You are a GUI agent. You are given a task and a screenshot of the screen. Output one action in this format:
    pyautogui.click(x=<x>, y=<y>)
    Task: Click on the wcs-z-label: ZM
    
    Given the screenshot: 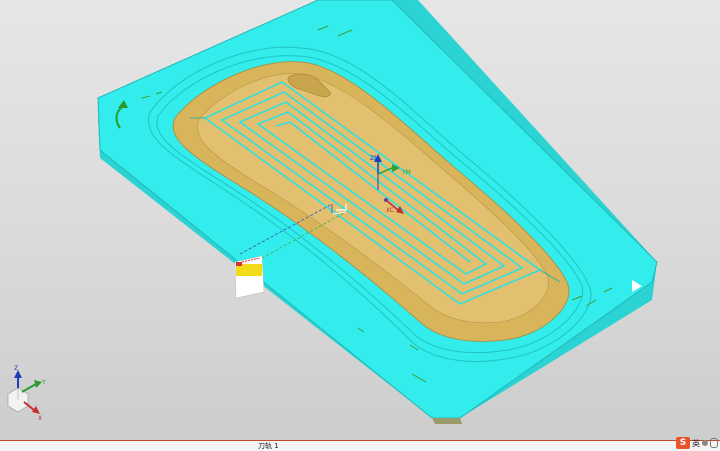 What is the action you would take?
    pyautogui.click(x=374, y=158)
    